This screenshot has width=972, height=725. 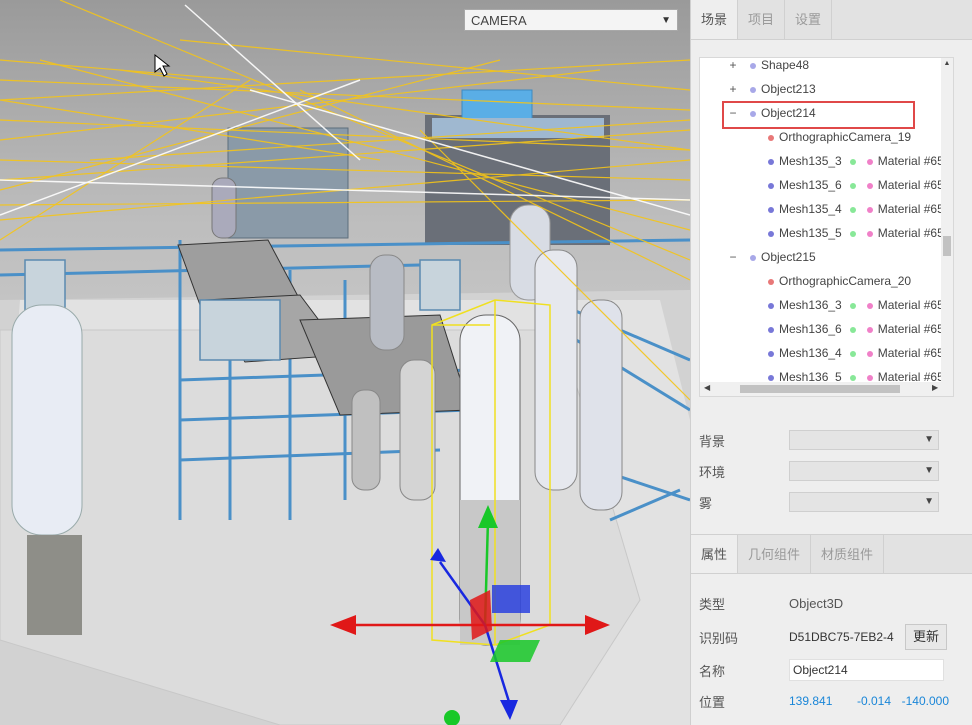 I want to click on outliner-node: Mesh135_6 Material #65, so click(x=856, y=185).